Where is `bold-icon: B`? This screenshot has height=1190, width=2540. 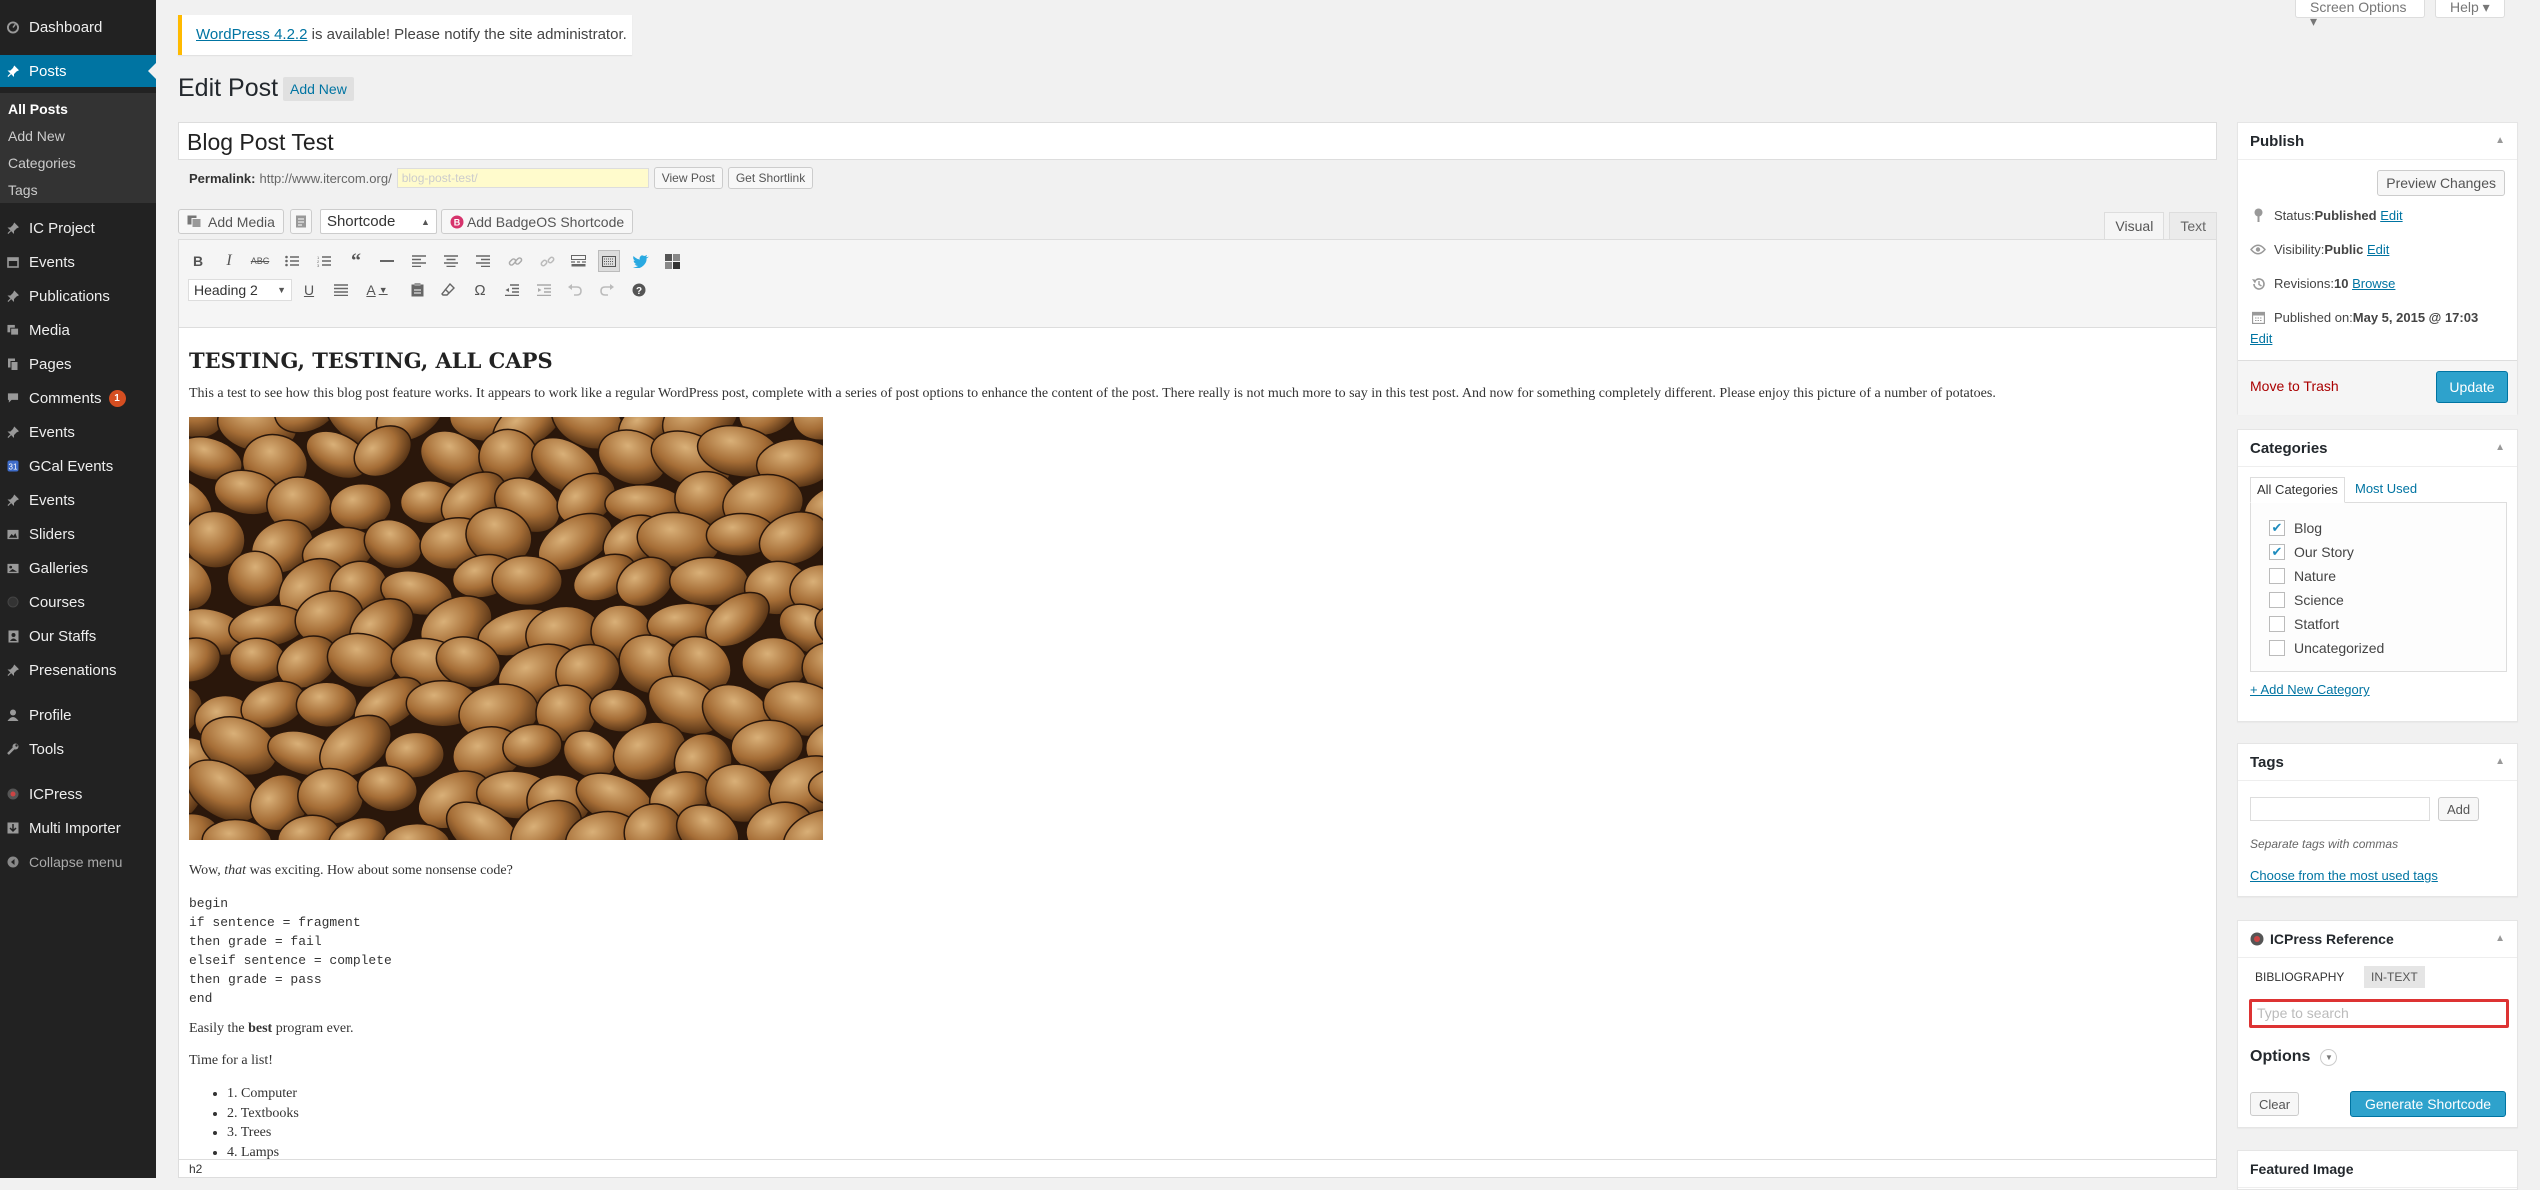 bold-icon: B is located at coordinates (198, 261).